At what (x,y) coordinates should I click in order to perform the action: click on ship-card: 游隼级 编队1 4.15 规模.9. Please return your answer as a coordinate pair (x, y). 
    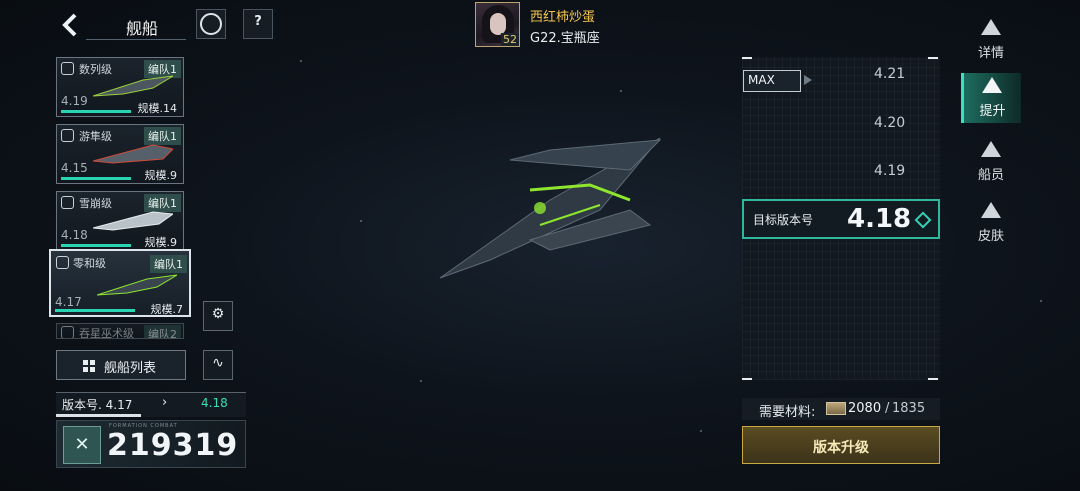
    Looking at the image, I should click on (120, 154).